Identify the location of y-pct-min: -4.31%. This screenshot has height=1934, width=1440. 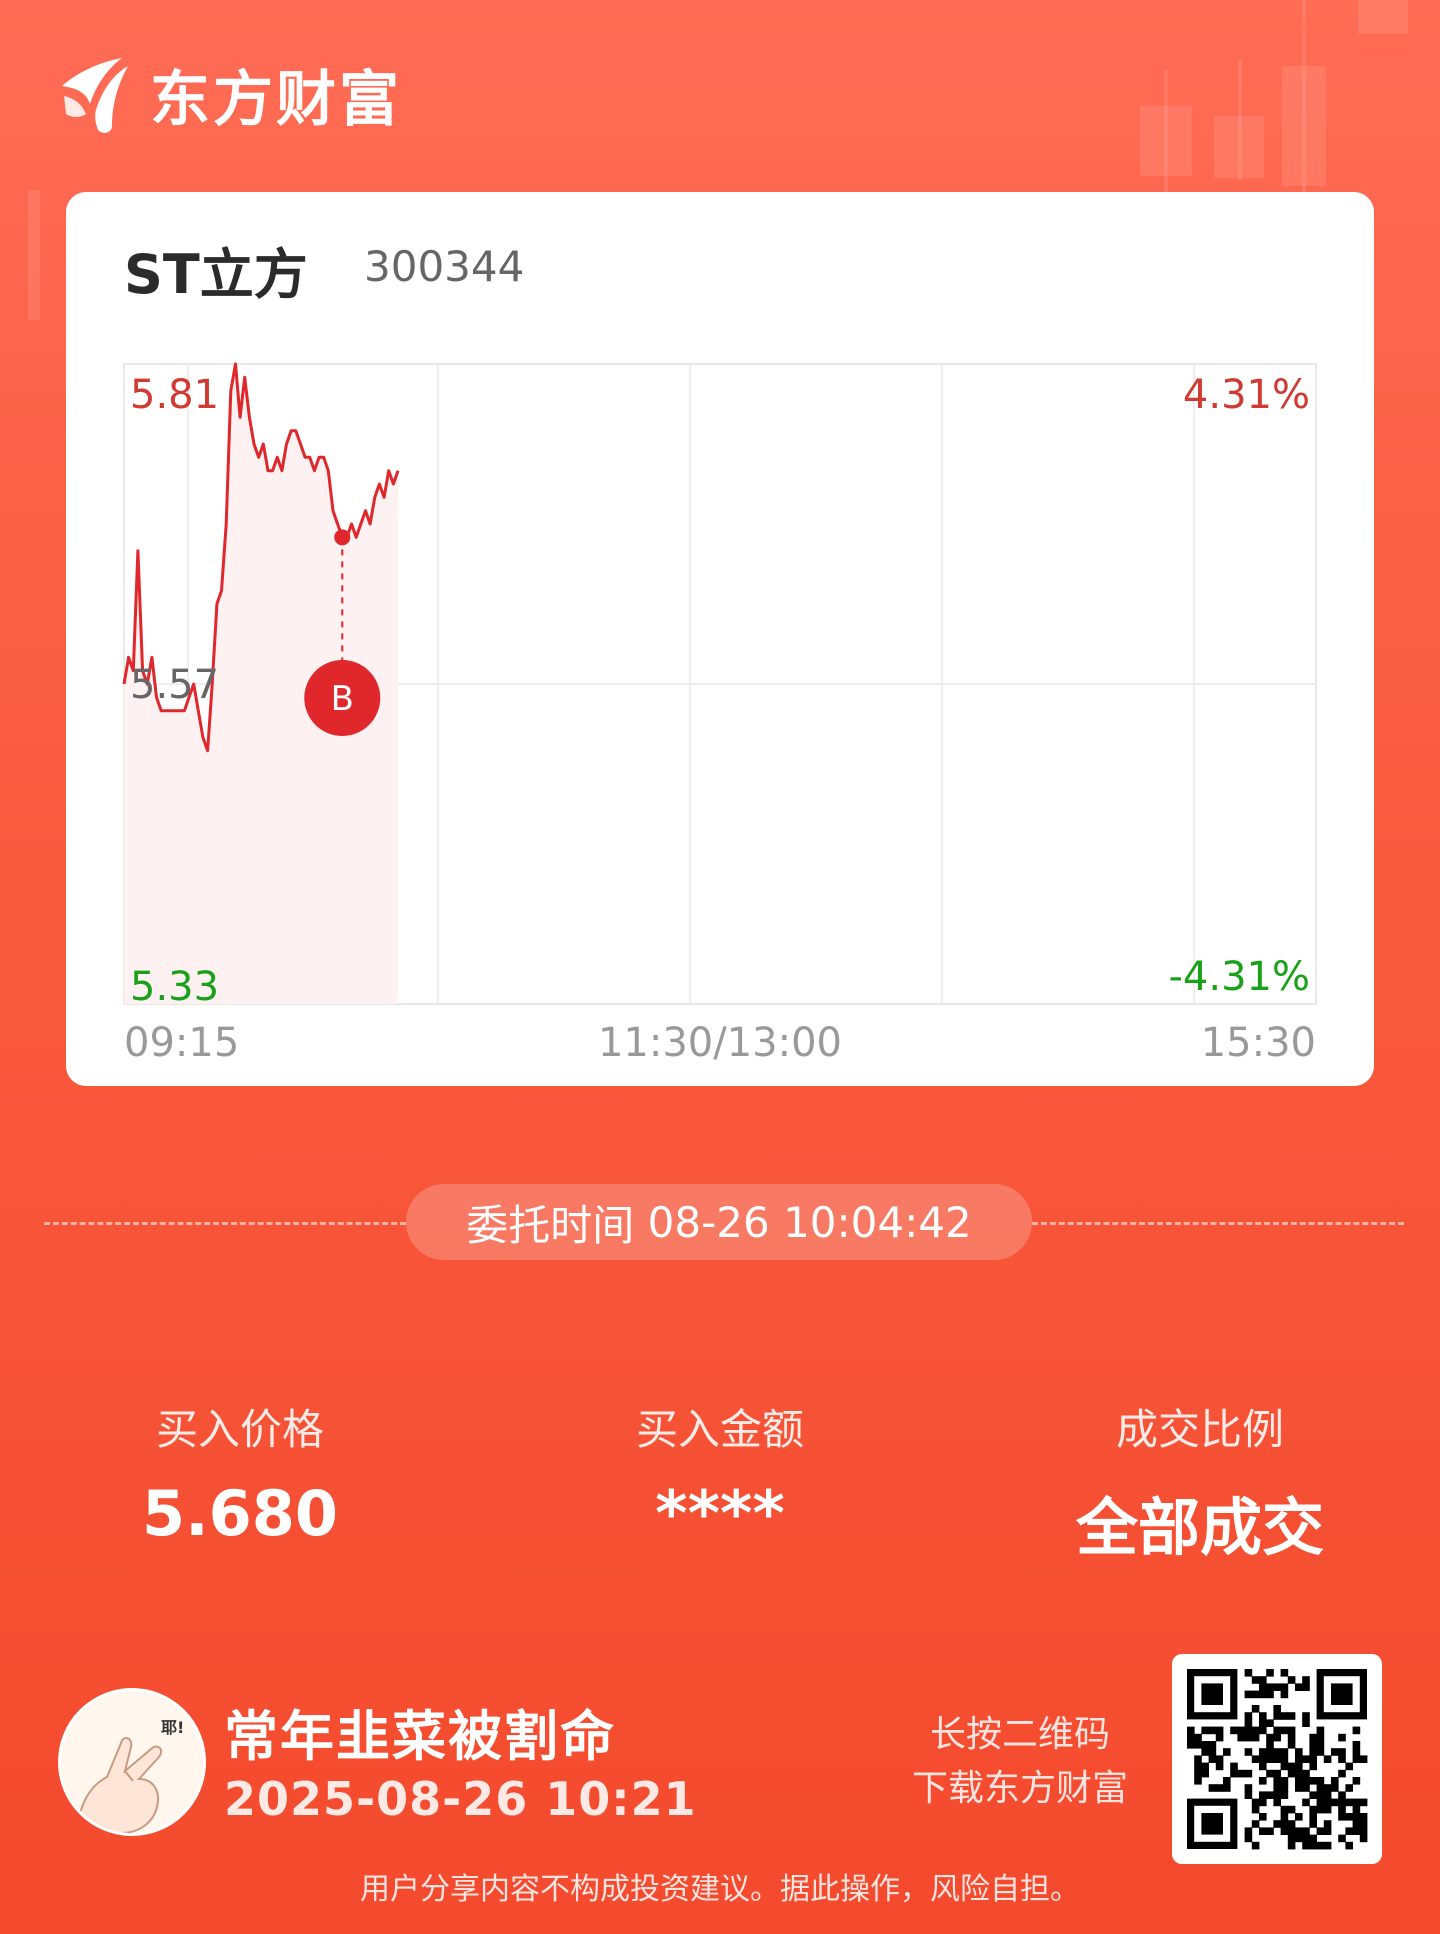
(1239, 977).